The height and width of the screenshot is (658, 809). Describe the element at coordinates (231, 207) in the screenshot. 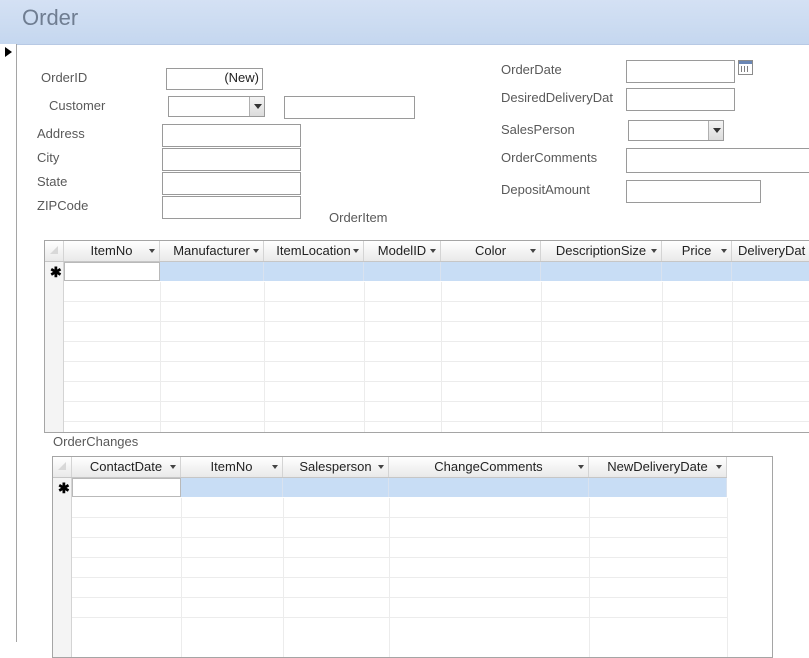

I see `zip-field` at that location.